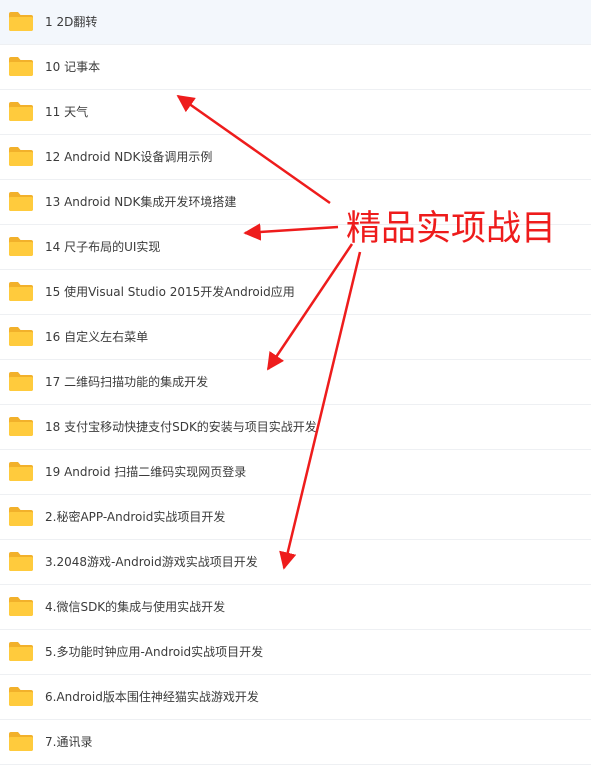 This screenshot has height=765, width=591. What do you see at coordinates (146, 472) in the screenshot?
I see `folder-name: 19 Android 扫描二维码实现网页登录` at bounding box center [146, 472].